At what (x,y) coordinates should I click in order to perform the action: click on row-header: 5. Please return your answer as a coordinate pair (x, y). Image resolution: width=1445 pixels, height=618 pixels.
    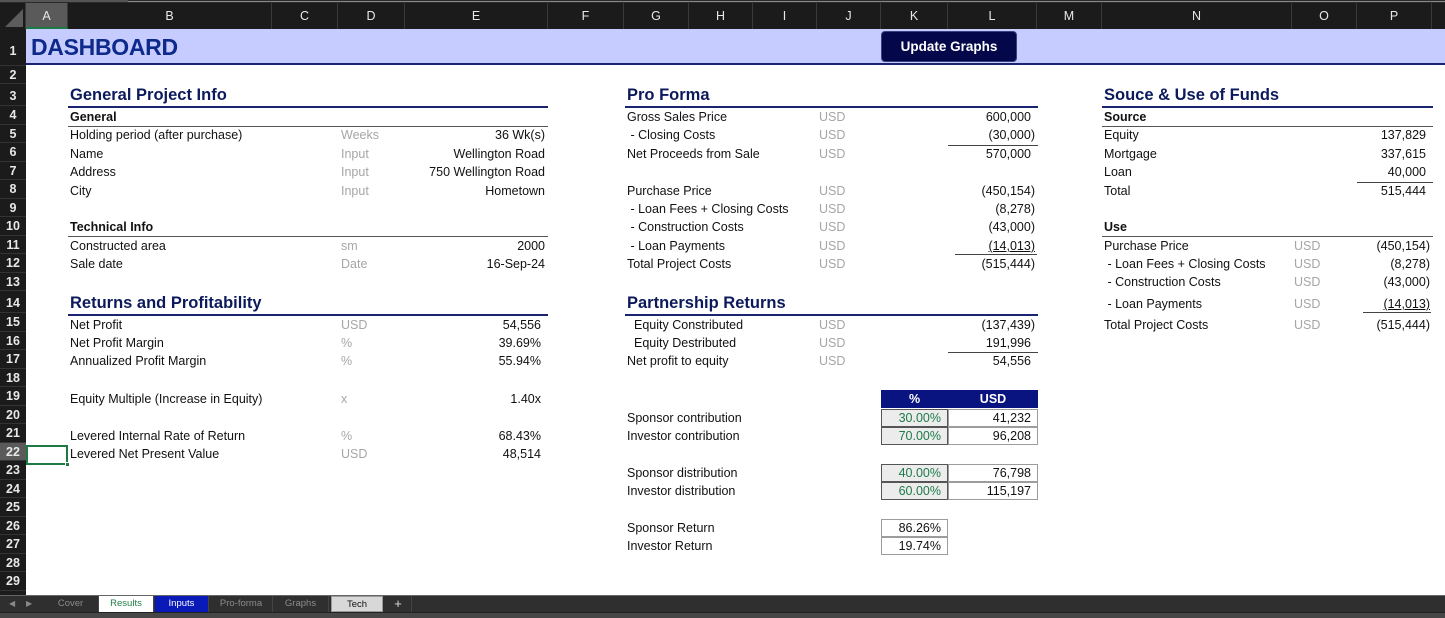
    Looking at the image, I should click on (13, 134).